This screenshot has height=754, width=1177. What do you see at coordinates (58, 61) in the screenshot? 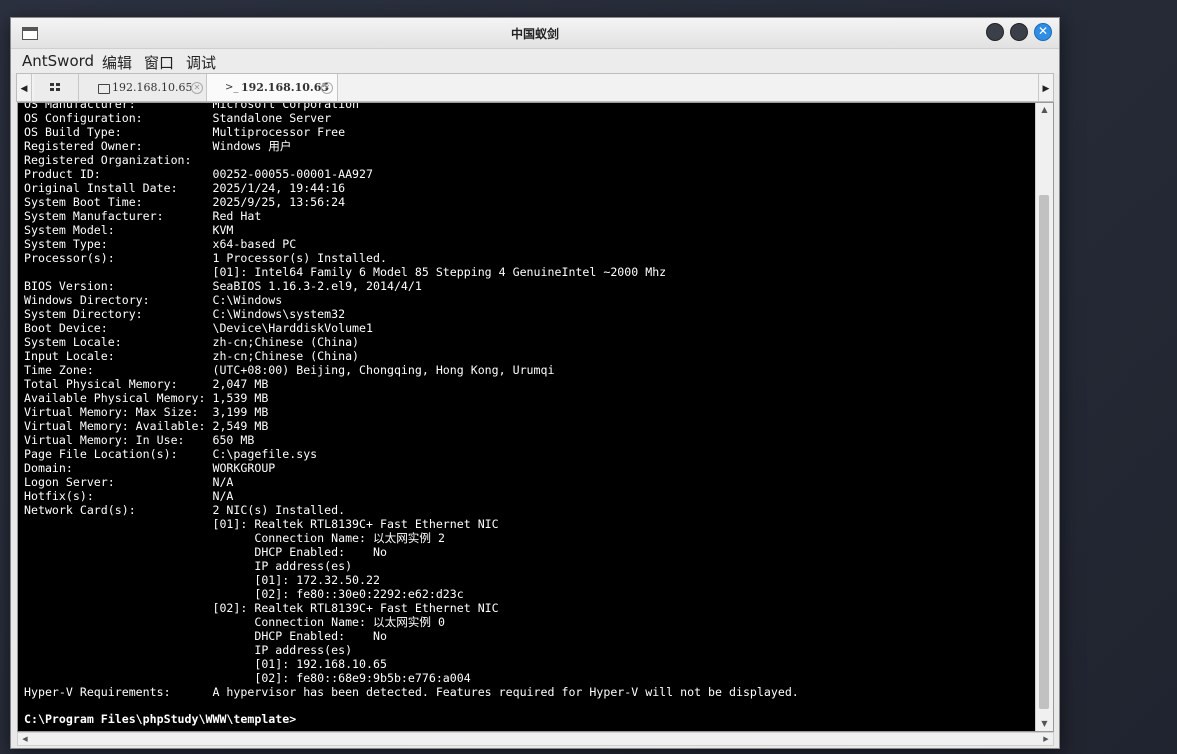
I see `menu-antsword: AntSword` at bounding box center [58, 61].